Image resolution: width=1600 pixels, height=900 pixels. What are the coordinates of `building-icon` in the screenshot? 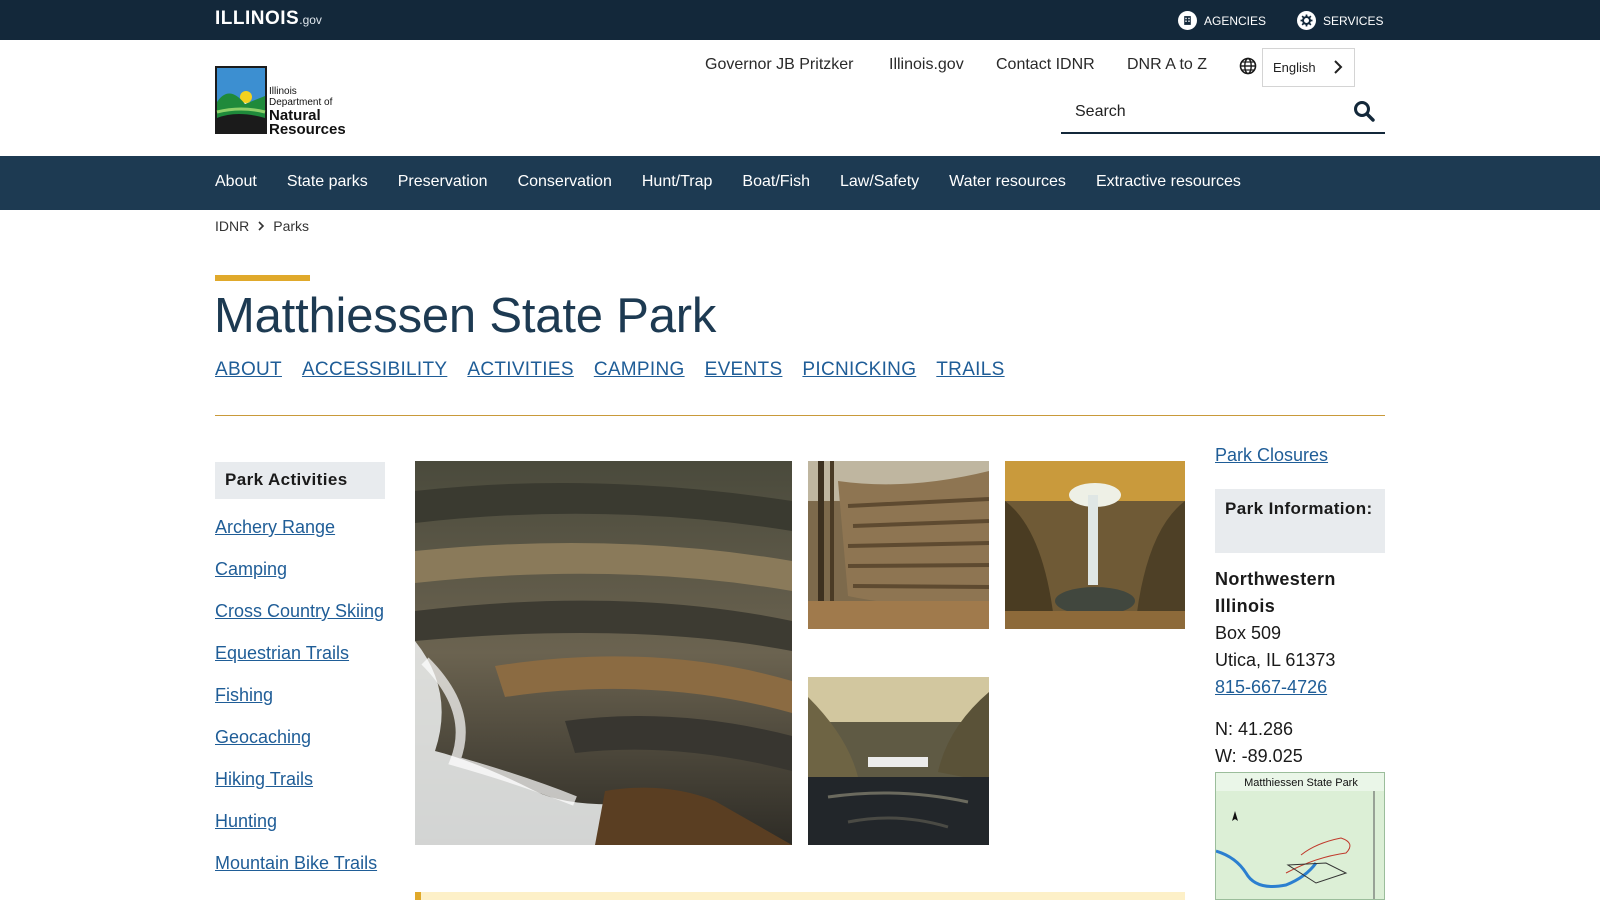 It's located at (1187, 20).